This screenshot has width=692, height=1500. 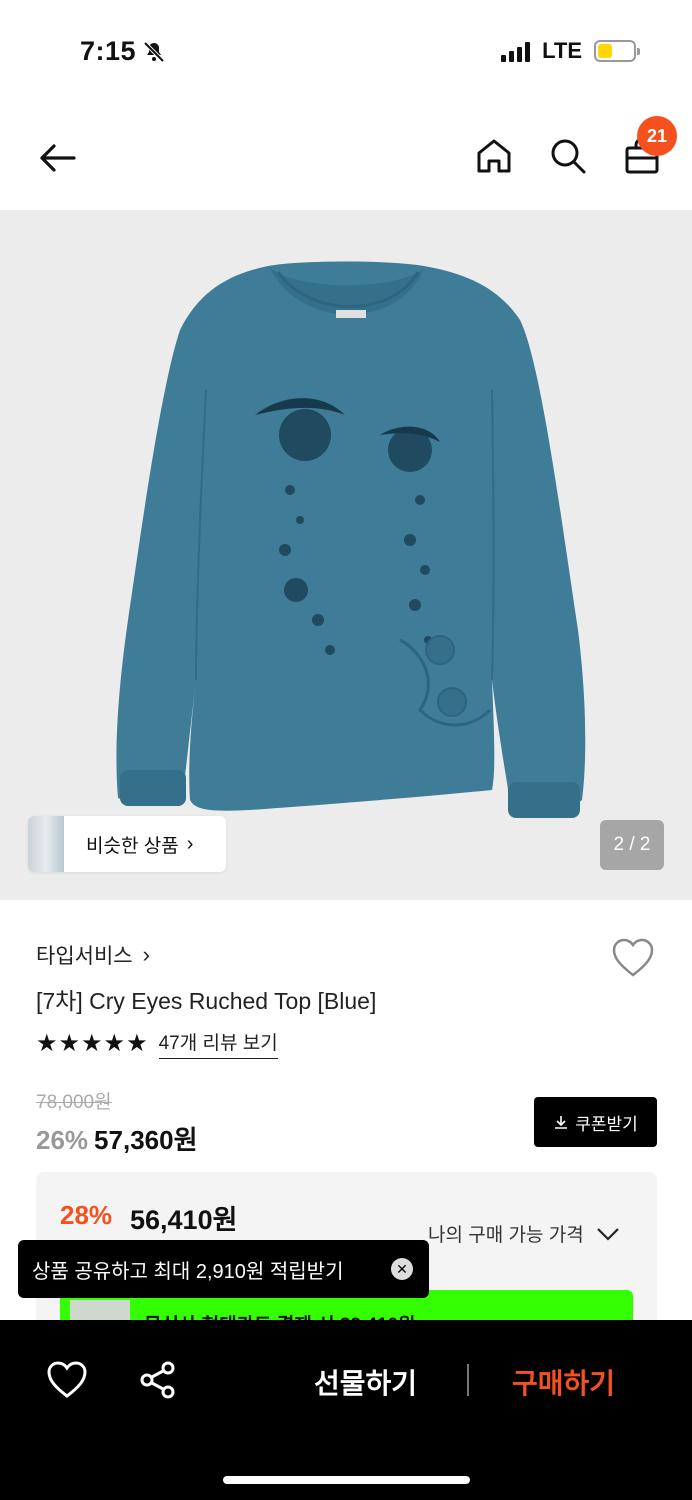 What do you see at coordinates (132, 846) in the screenshot?
I see `similar-products-label: 비슷한 상품` at bounding box center [132, 846].